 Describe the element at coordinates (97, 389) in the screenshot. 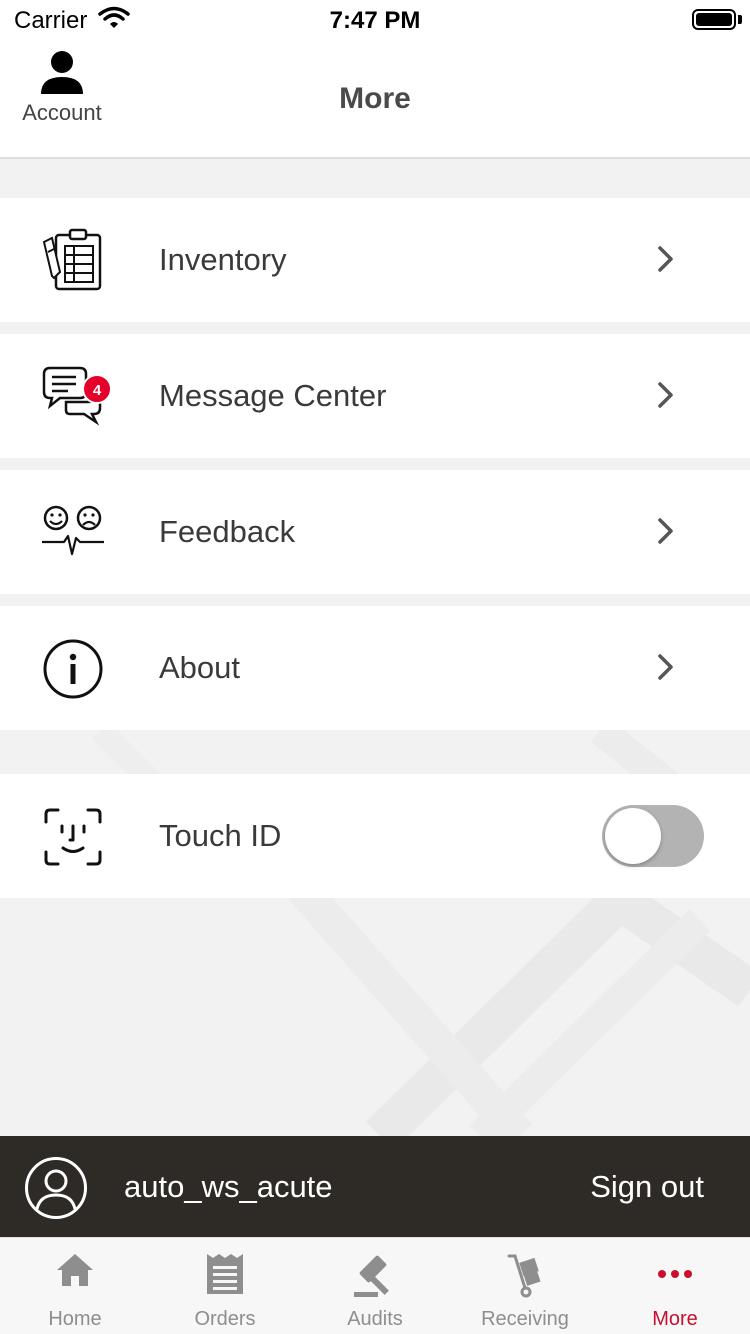

I see `unread-count-badge: 4` at that location.